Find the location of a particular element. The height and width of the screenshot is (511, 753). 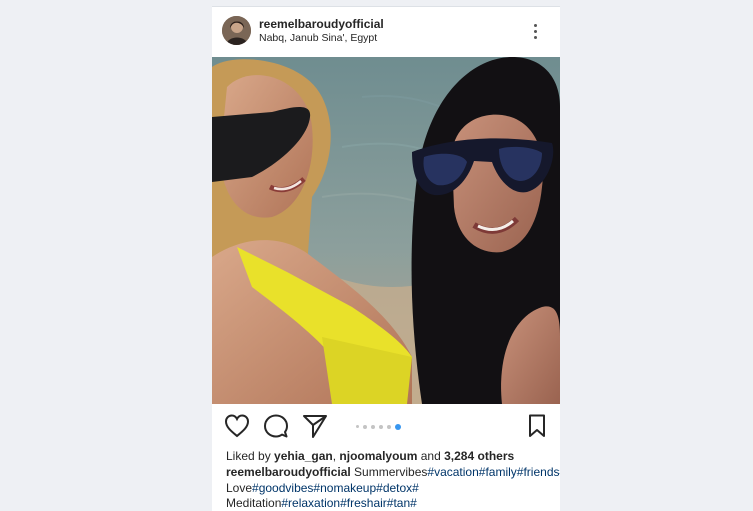

more-options-button is located at coordinates (536, 32).